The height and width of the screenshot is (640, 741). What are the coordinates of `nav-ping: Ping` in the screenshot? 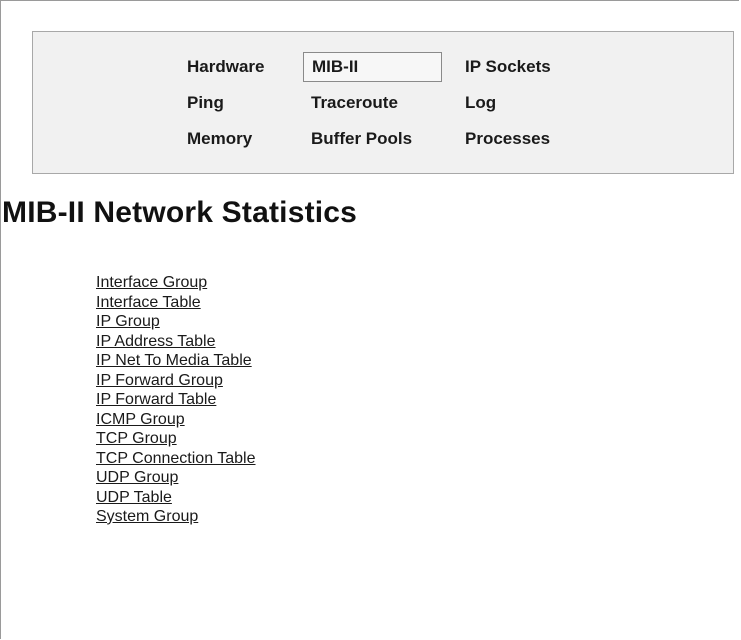 It's located at (245, 103).